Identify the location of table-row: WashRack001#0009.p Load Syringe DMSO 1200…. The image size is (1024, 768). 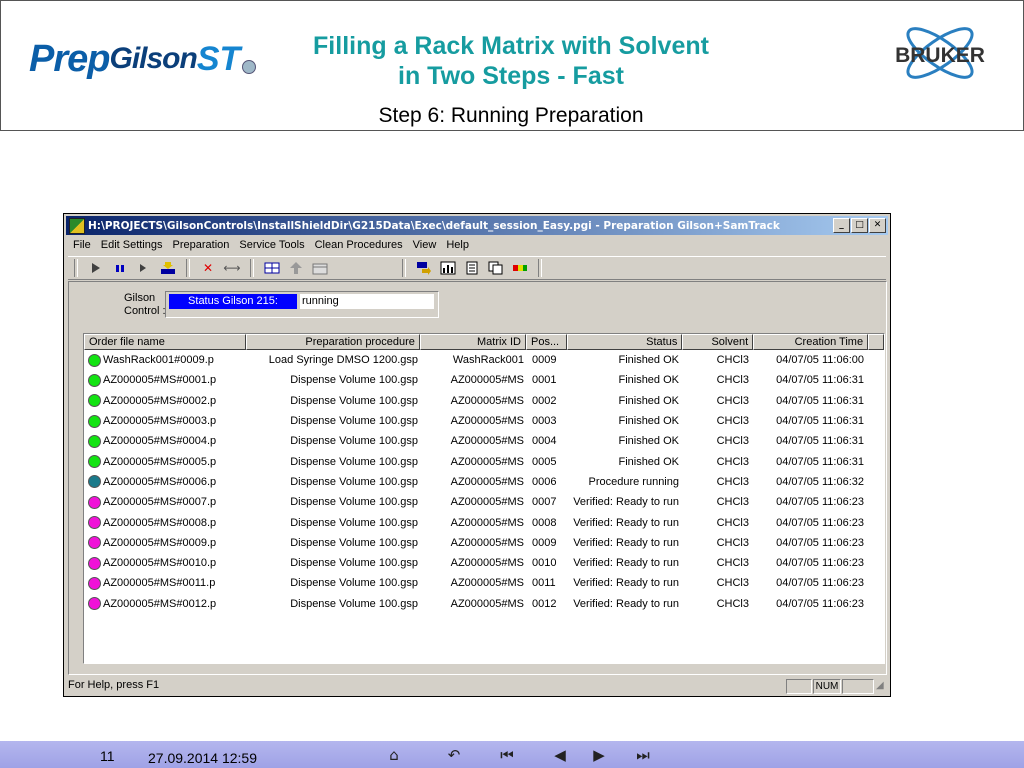
(484, 360).